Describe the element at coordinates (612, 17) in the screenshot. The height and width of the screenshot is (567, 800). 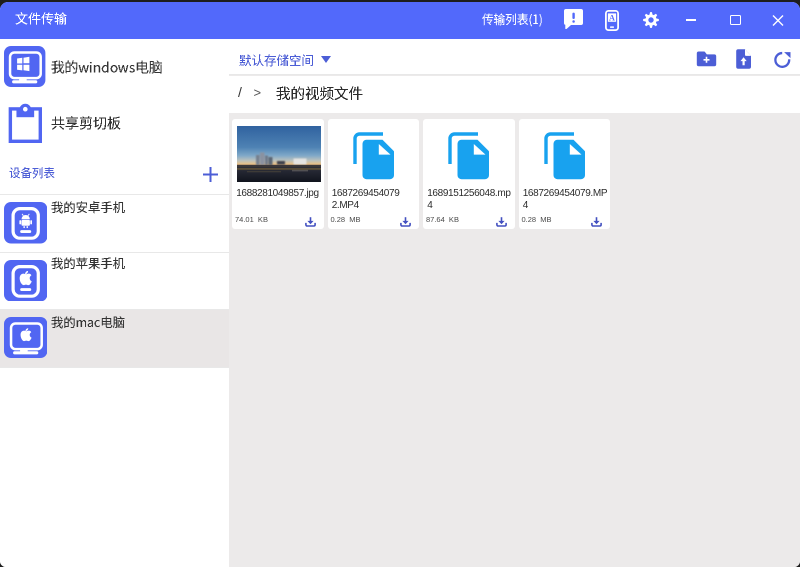
I see `svg-text: A` at that location.